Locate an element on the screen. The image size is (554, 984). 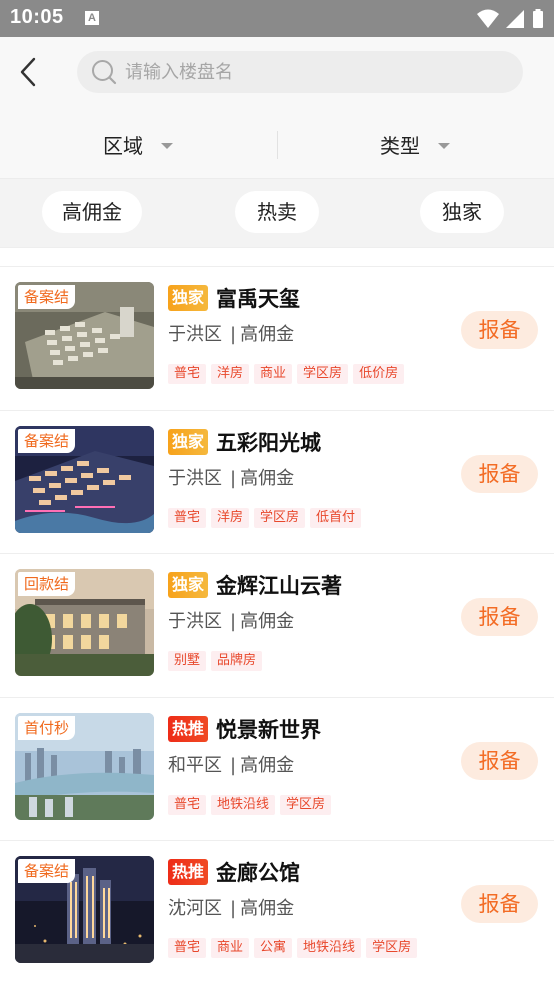
listing-title-row: 独家 金辉江山云著 is located at coordinates (255, 584).